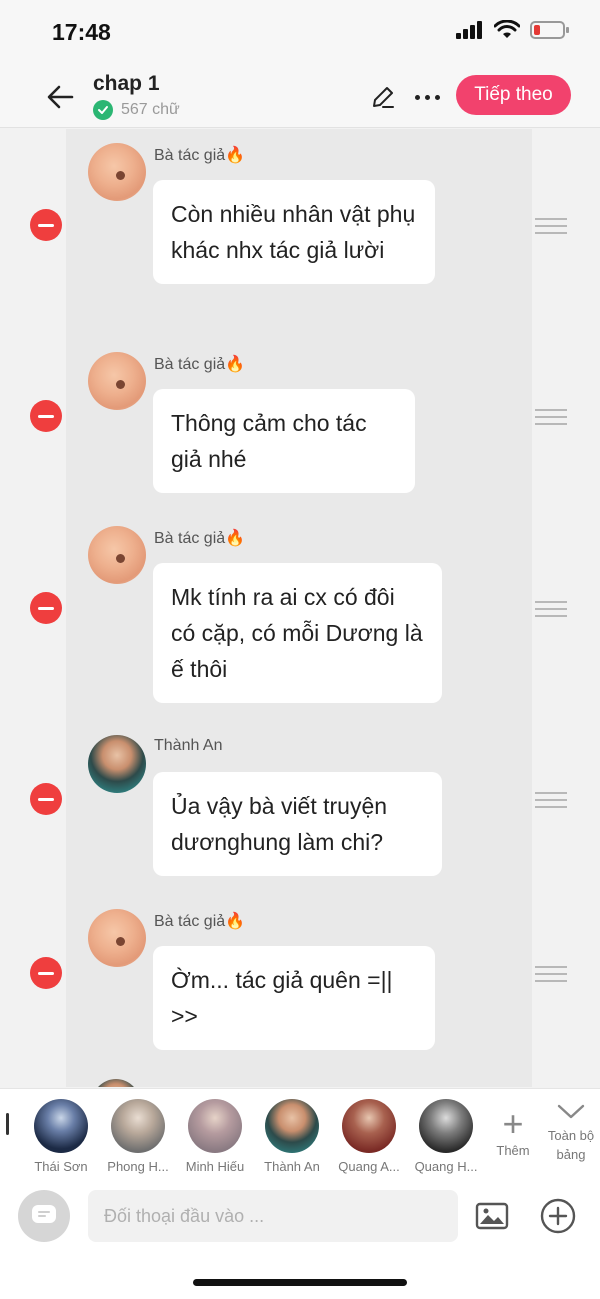 The image size is (600, 1299). Describe the element at coordinates (284, 441) in the screenshot. I see `message-bubble: Thông cảm cho tác giả nhé` at that location.